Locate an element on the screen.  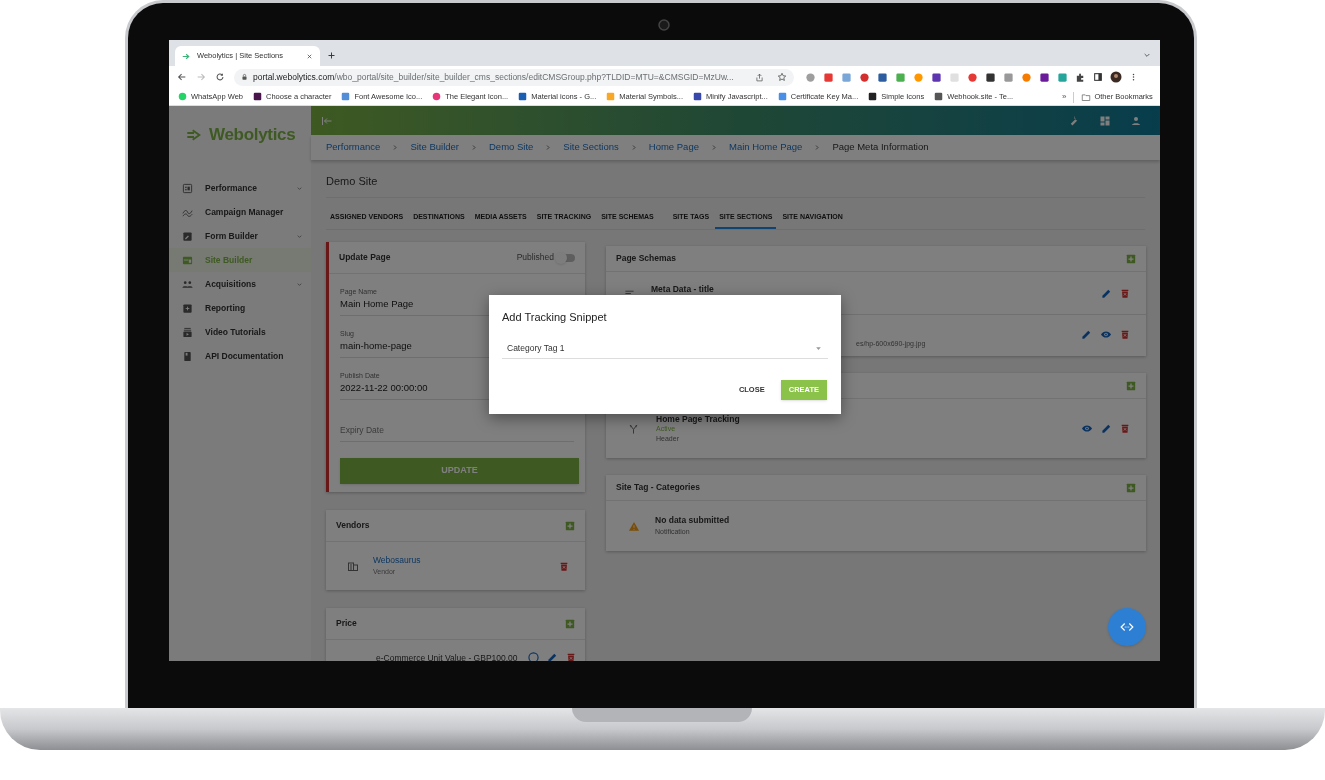
avatar-icon is located at coordinates (1116, 77).